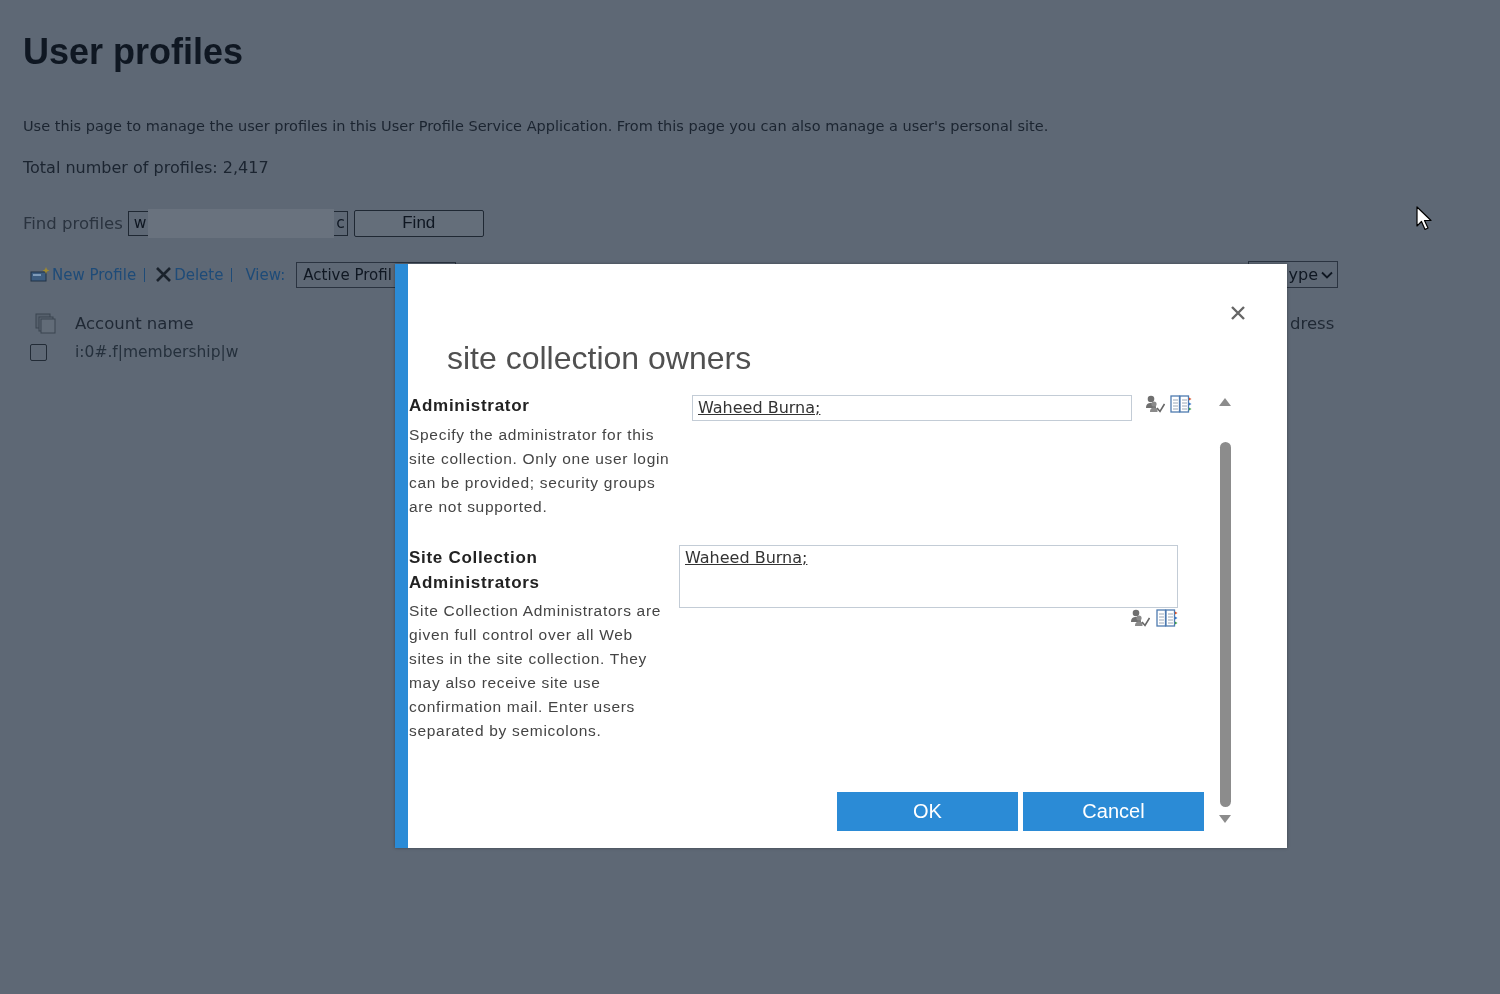 This screenshot has width=1500, height=994. Describe the element at coordinates (83, 274) in the screenshot. I see `new-profile-link: New Profile` at that location.